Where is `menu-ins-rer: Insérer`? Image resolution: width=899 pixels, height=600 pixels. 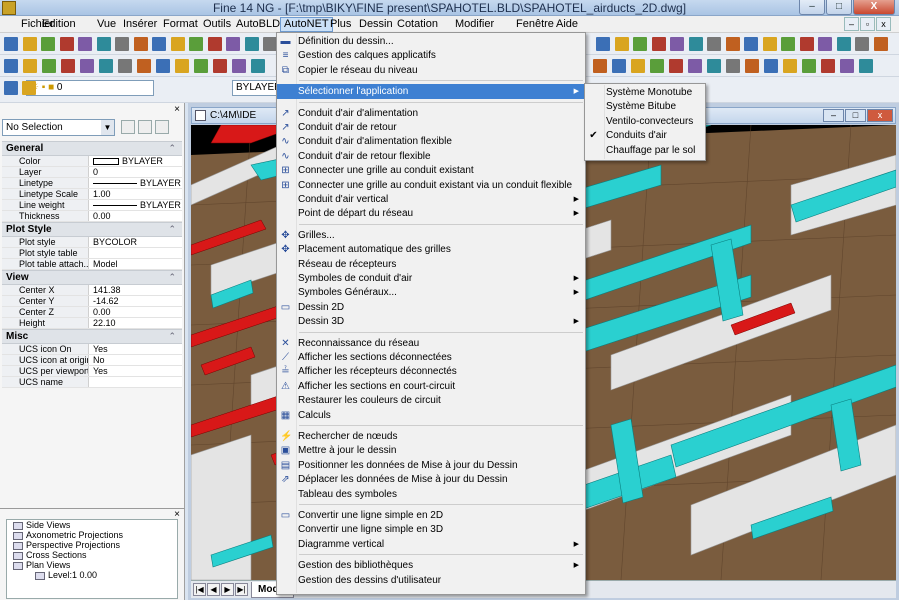
menu-ins-rer: Insérer is located at coordinates (140, 24).